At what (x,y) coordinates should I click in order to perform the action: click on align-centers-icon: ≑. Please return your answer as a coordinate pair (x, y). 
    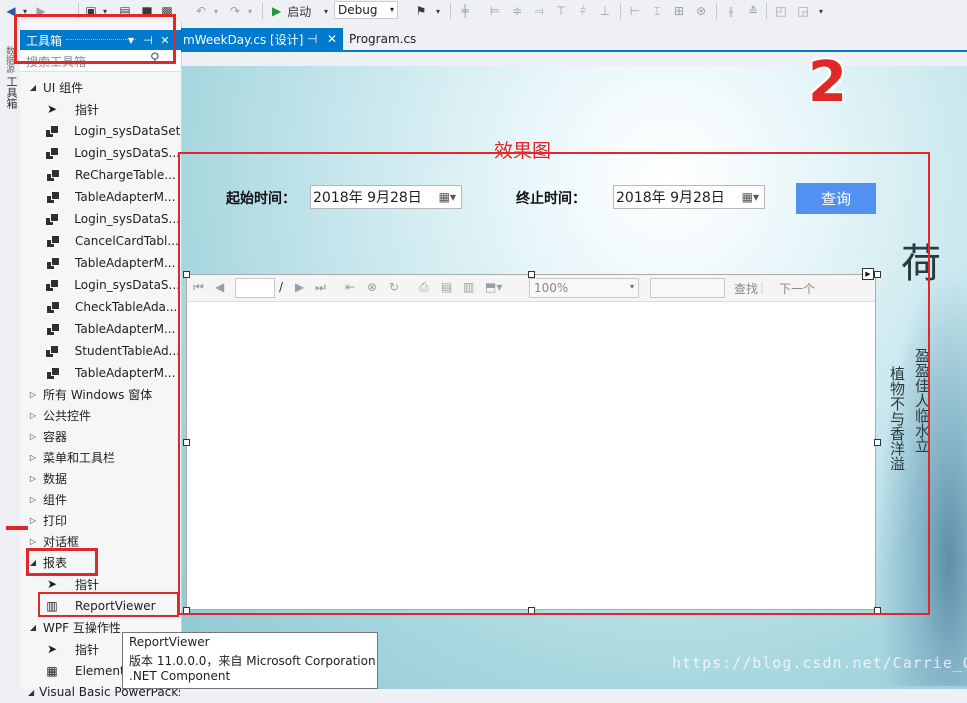
    Looking at the image, I should click on (517, 11).